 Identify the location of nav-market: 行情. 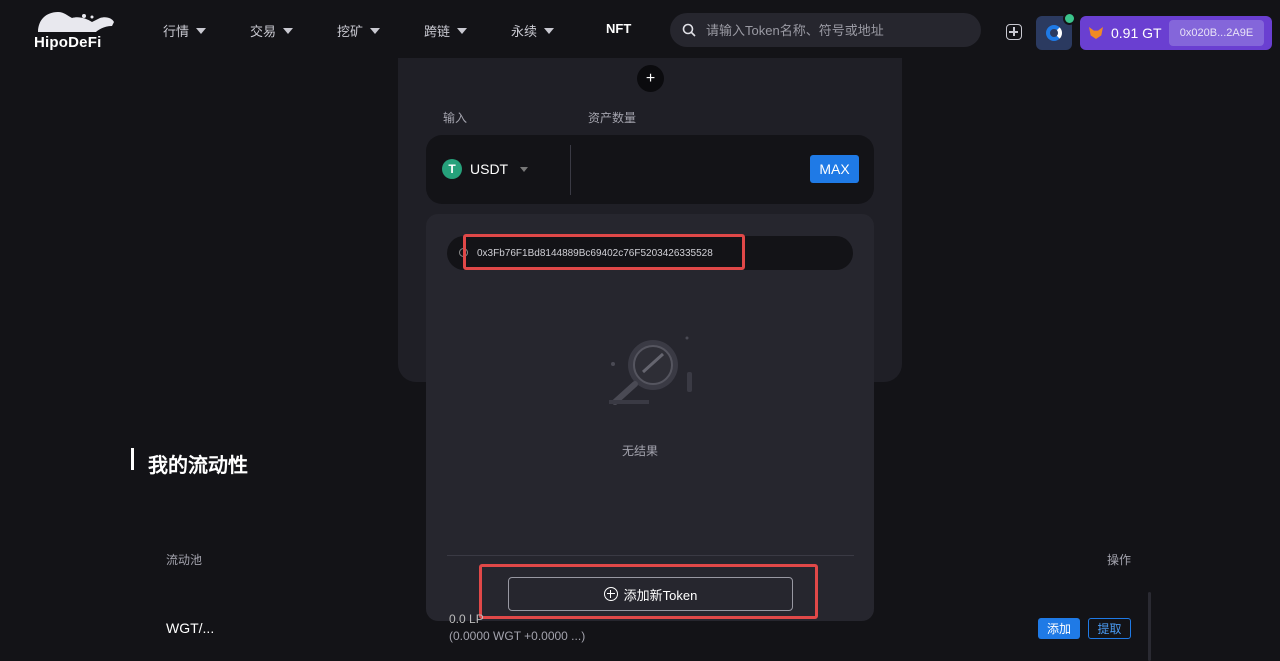
(185, 30).